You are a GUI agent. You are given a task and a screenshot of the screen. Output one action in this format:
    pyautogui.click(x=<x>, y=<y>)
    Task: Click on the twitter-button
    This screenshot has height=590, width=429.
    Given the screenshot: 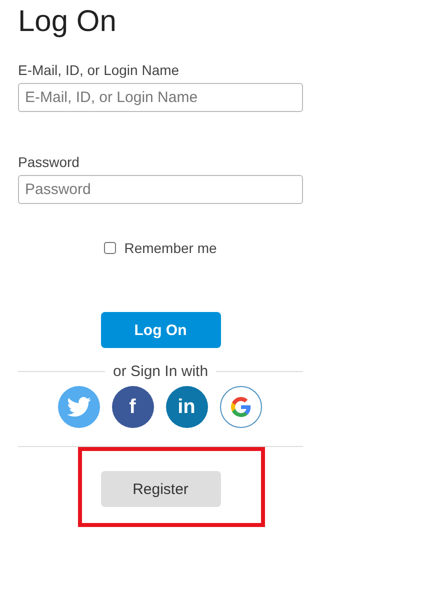 What is the action you would take?
    pyautogui.click(x=79, y=407)
    